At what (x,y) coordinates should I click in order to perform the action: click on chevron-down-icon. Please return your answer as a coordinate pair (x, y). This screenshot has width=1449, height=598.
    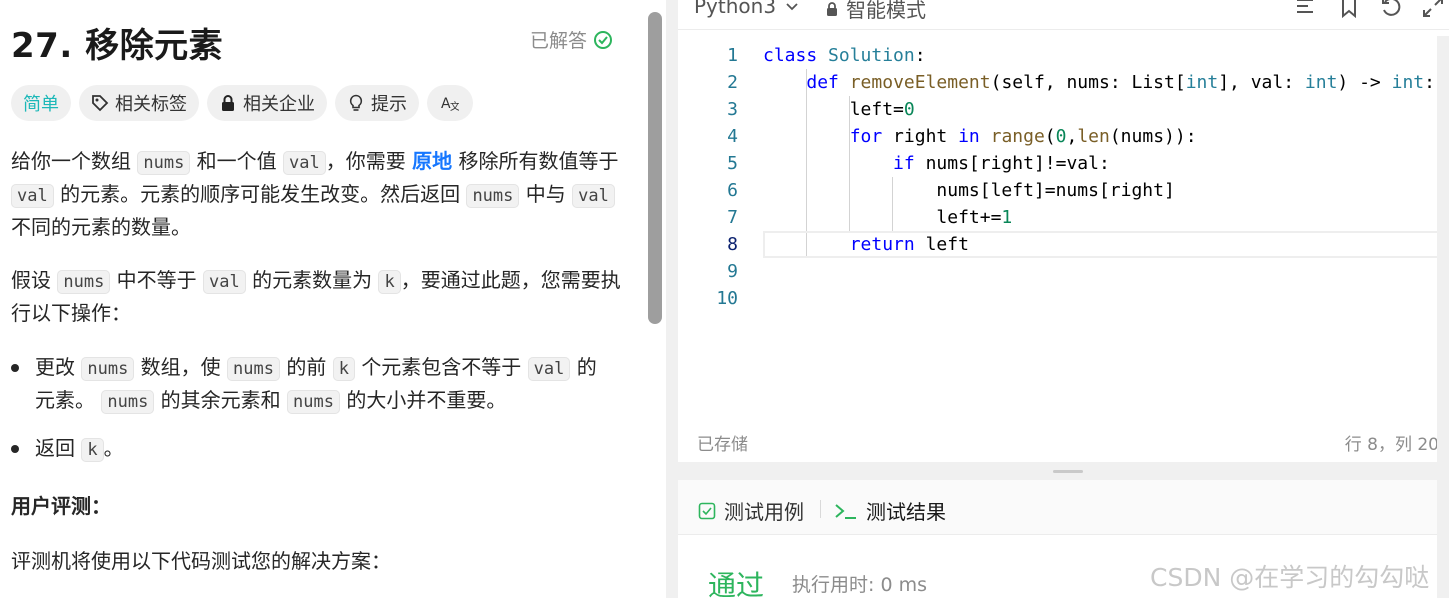
    Looking at the image, I should click on (792, 7).